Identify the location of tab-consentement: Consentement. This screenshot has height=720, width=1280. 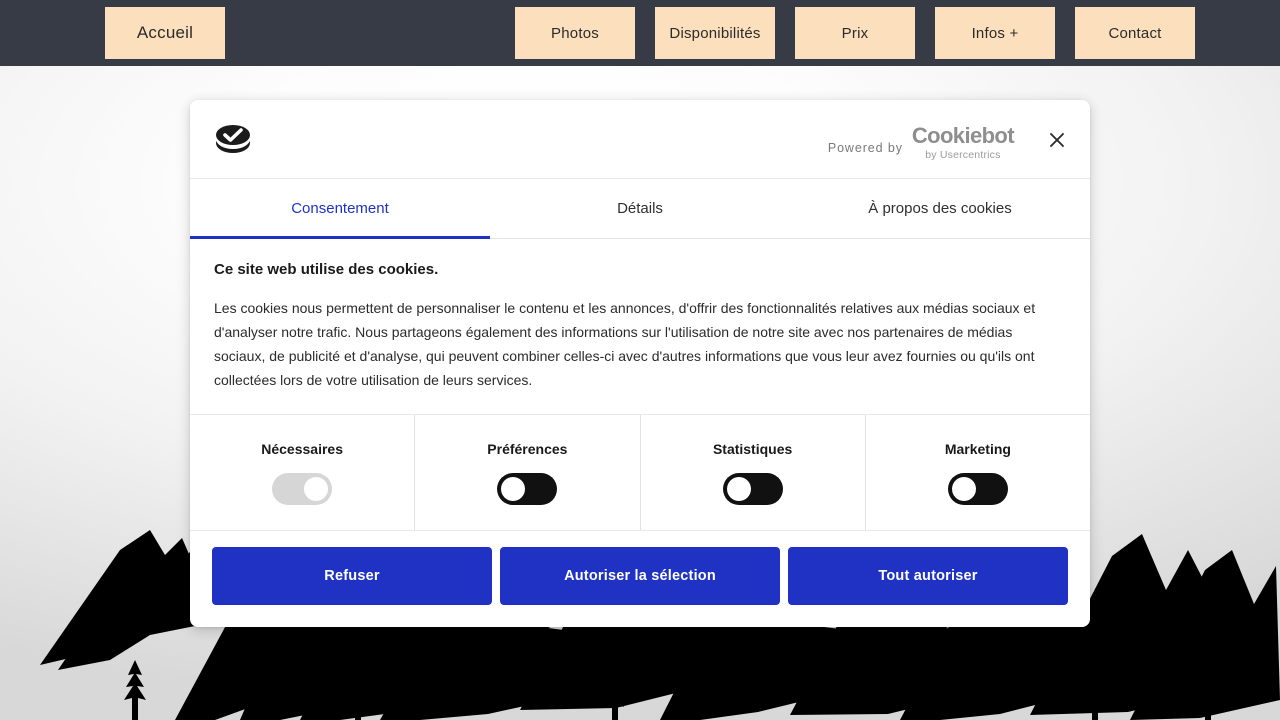
(340, 209).